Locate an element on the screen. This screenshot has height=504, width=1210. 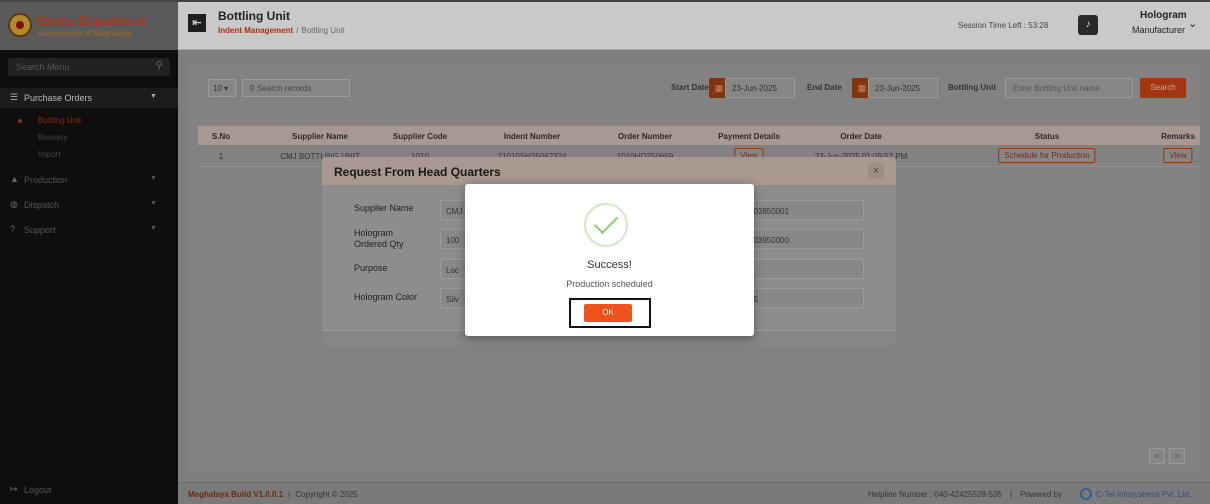
field-label: Hologram Color is located at coordinates (386, 297).